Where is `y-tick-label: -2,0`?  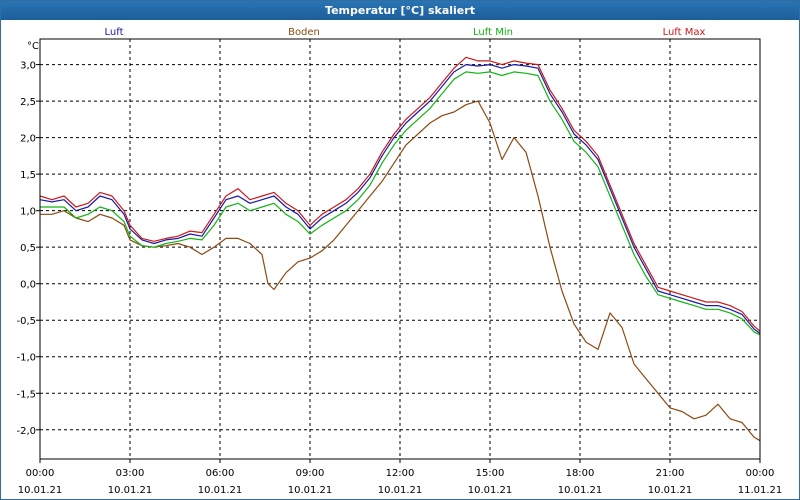 y-tick-label: -2,0 is located at coordinates (26, 431).